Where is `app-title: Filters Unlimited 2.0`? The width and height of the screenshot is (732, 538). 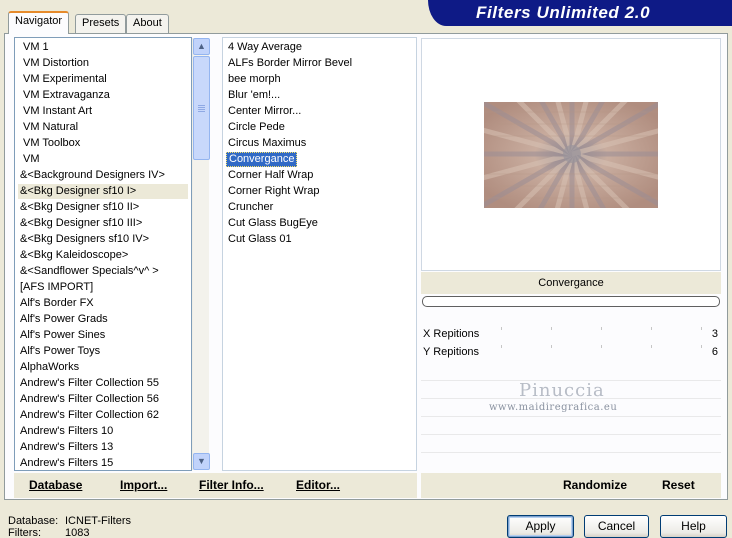
app-title: Filters Unlimited 2.0 is located at coordinates (563, 12).